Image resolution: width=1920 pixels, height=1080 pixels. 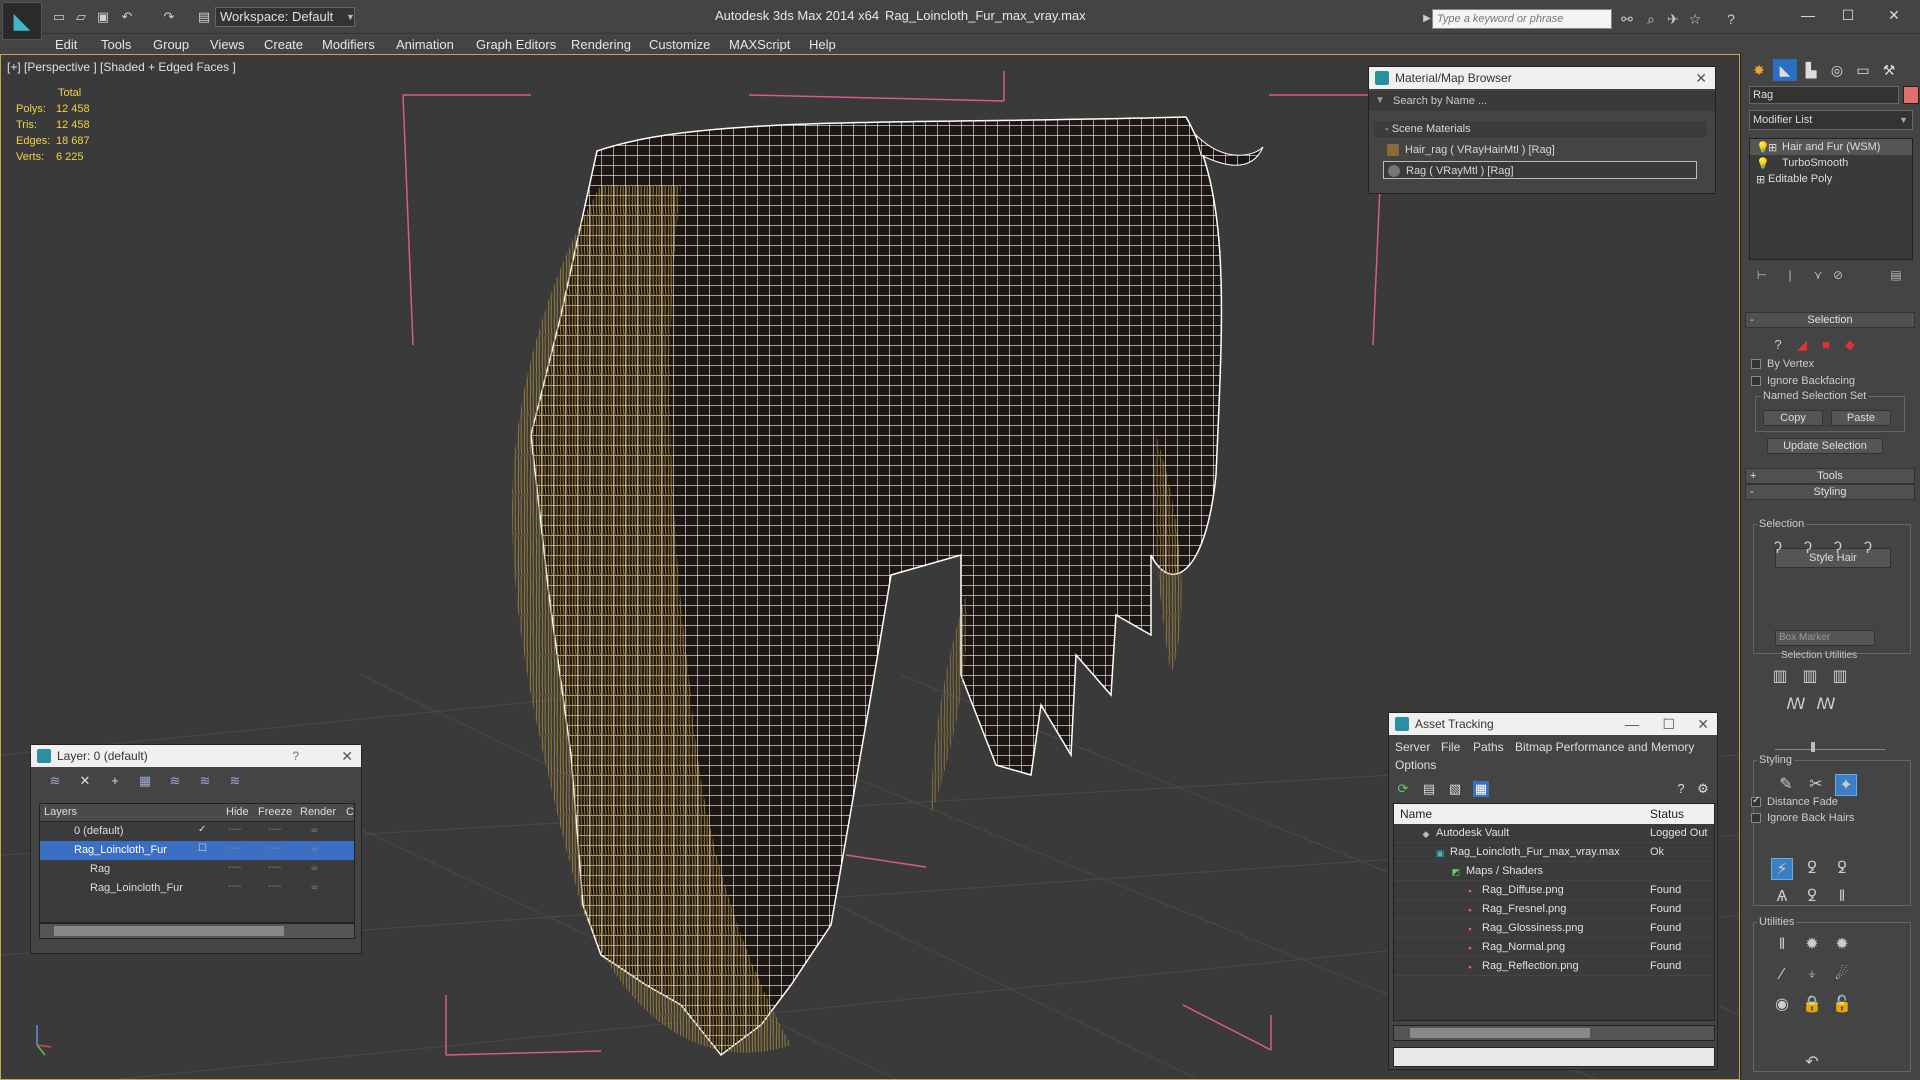 I want to click on menu-paths: Paths, so click(x=1488, y=747).